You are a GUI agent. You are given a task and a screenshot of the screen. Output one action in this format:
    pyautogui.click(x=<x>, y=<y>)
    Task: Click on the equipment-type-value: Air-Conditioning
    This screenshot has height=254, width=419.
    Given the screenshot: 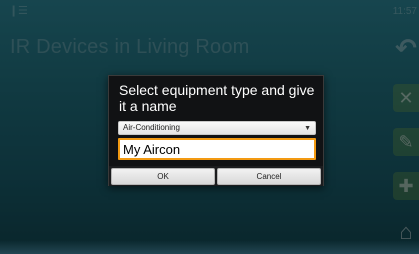 What is the action you would take?
    pyautogui.click(x=151, y=127)
    